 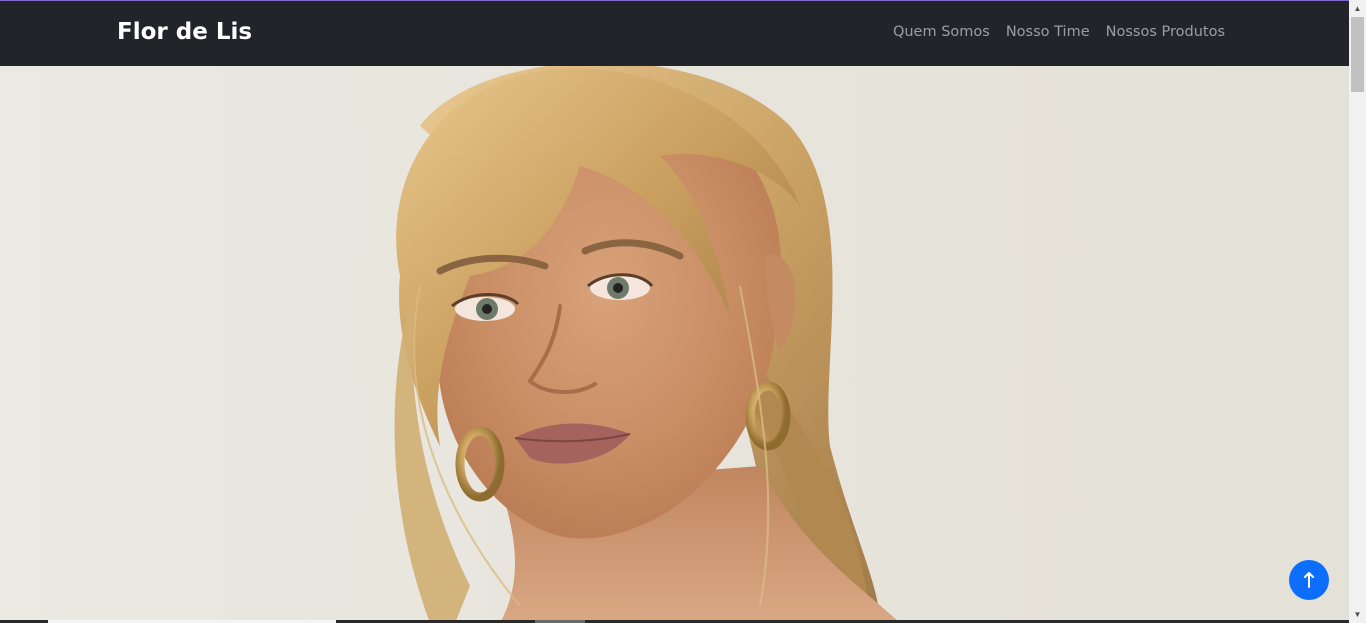 I want to click on nav-links: Quem Somos Nosso Time Nossos Produtos, so click(x=1059, y=32).